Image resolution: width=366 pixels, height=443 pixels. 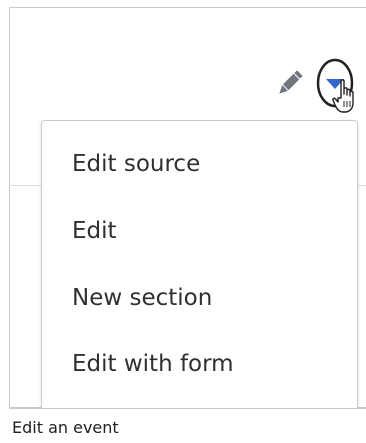 What do you see at coordinates (136, 164) in the screenshot?
I see `menu-item-edit-source: Edit source` at bounding box center [136, 164].